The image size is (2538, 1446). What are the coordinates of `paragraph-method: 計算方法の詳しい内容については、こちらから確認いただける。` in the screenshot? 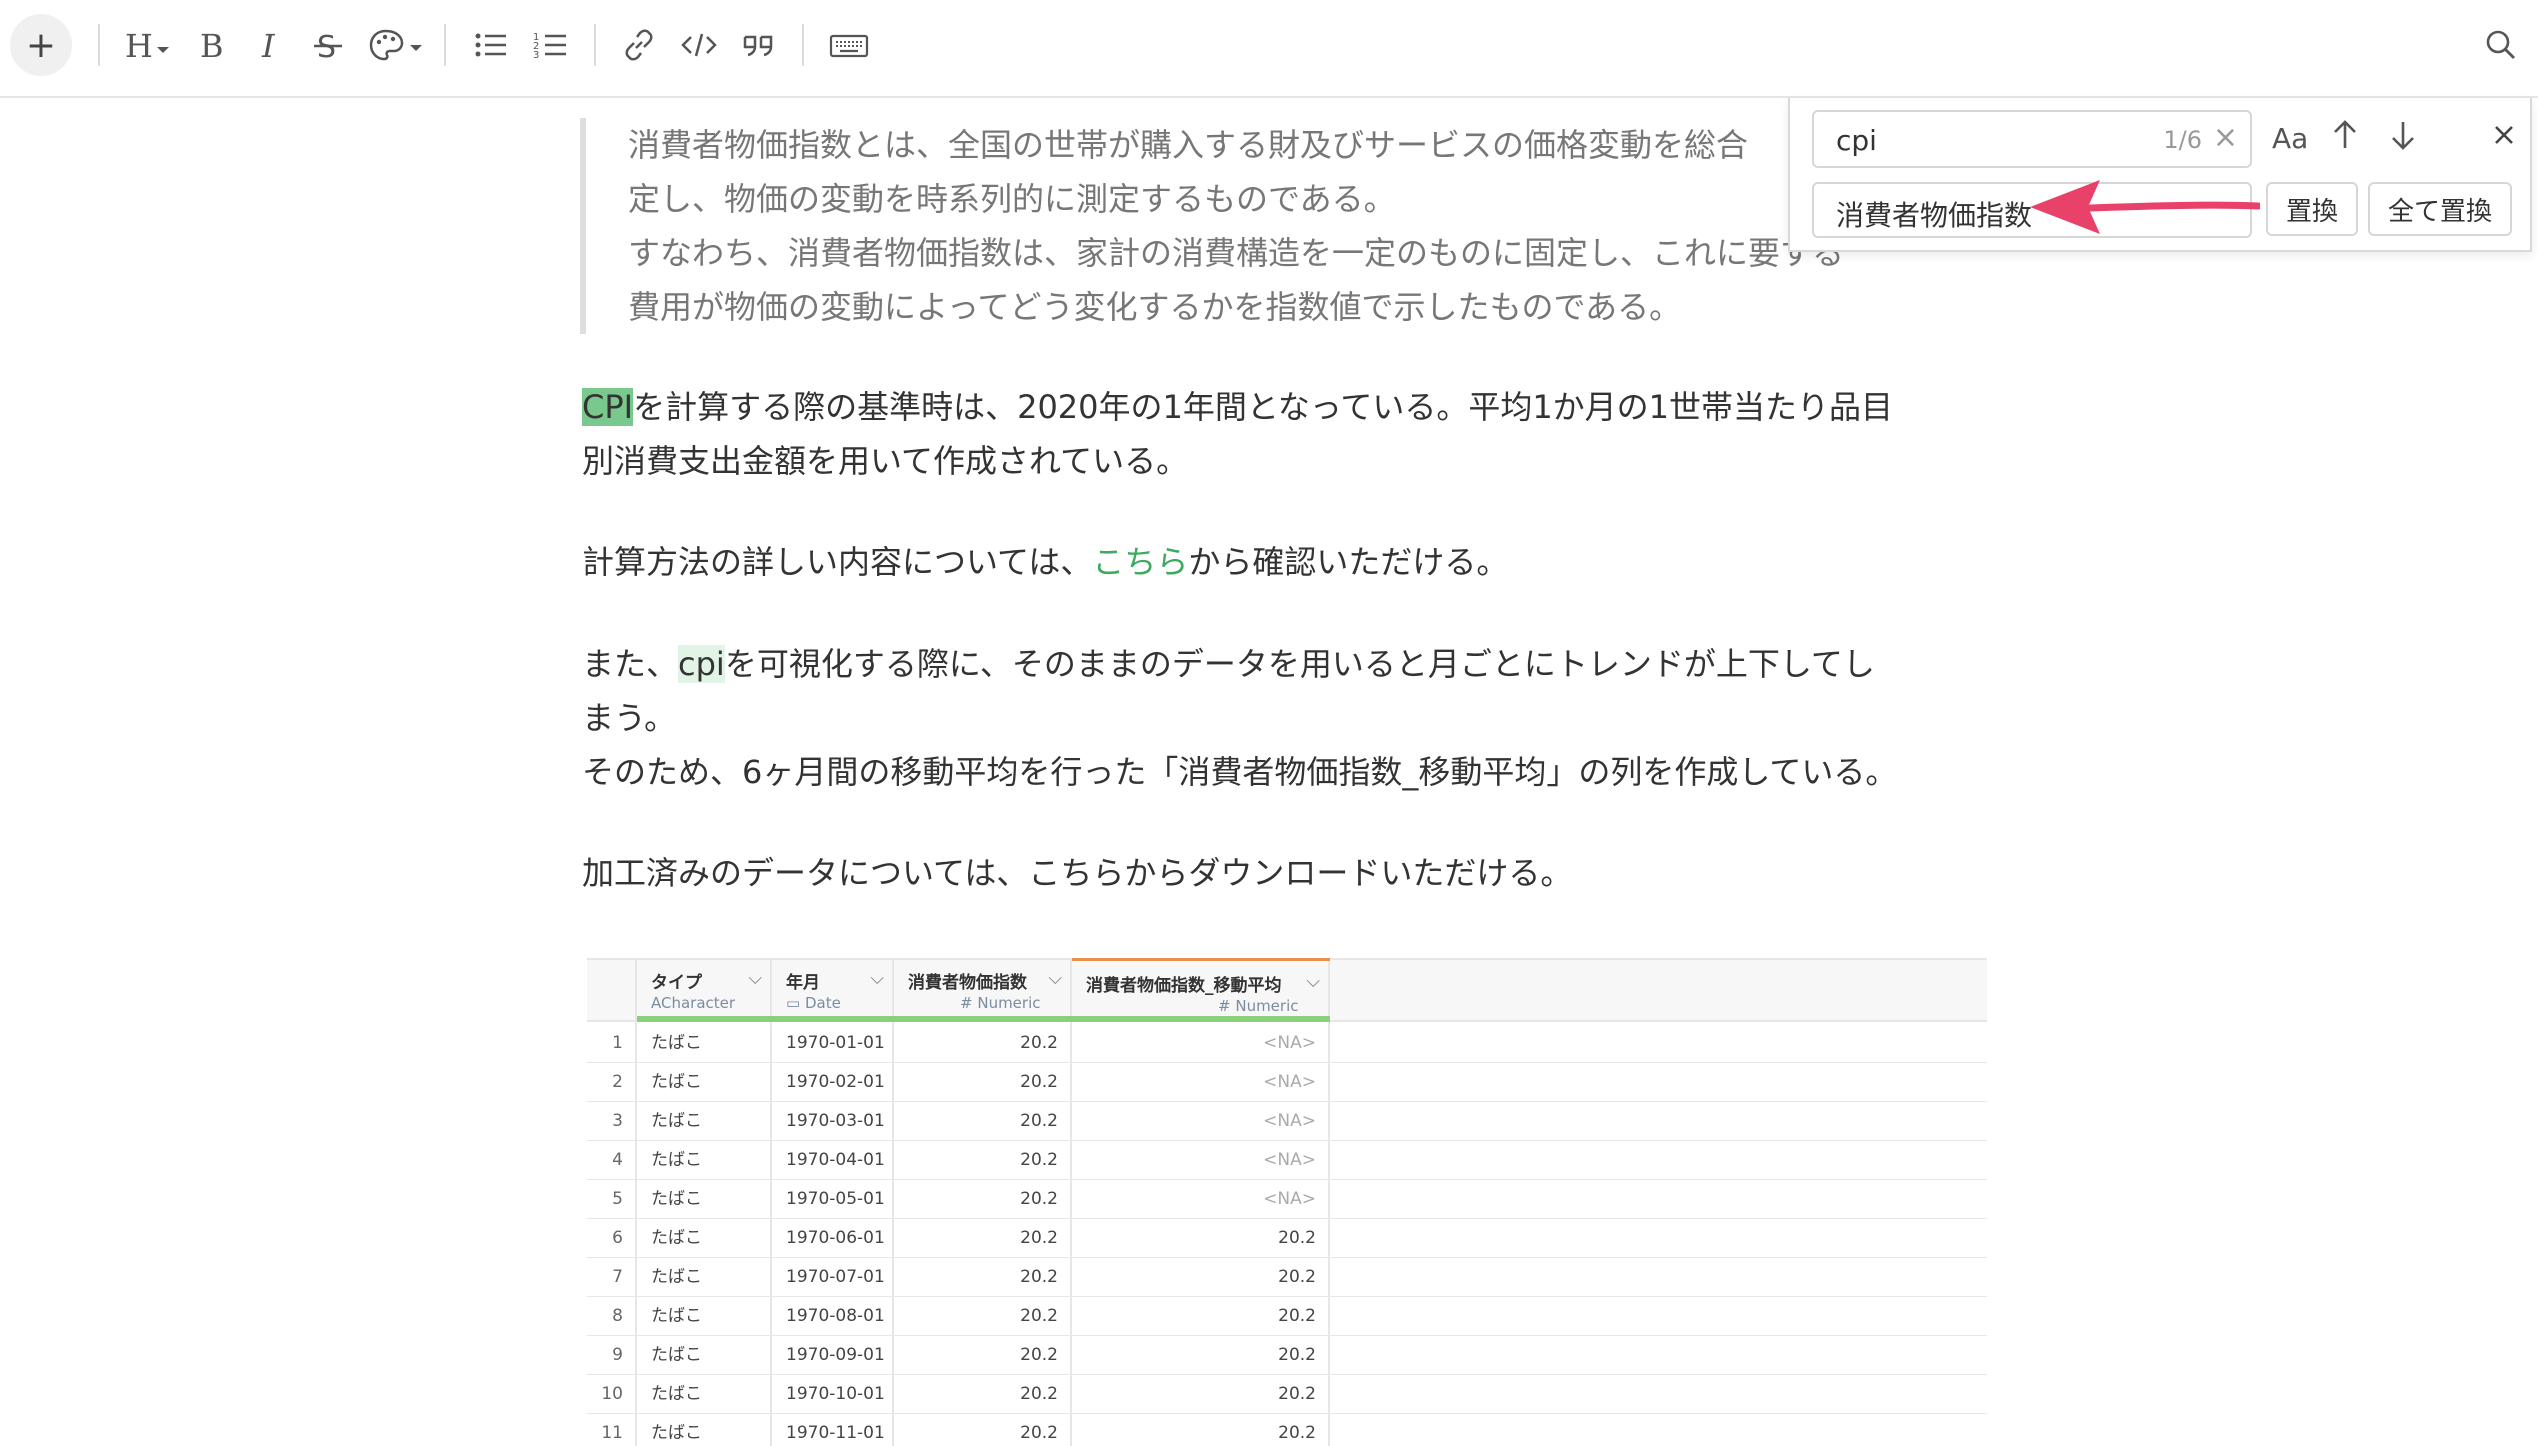 It's located at (1045, 562).